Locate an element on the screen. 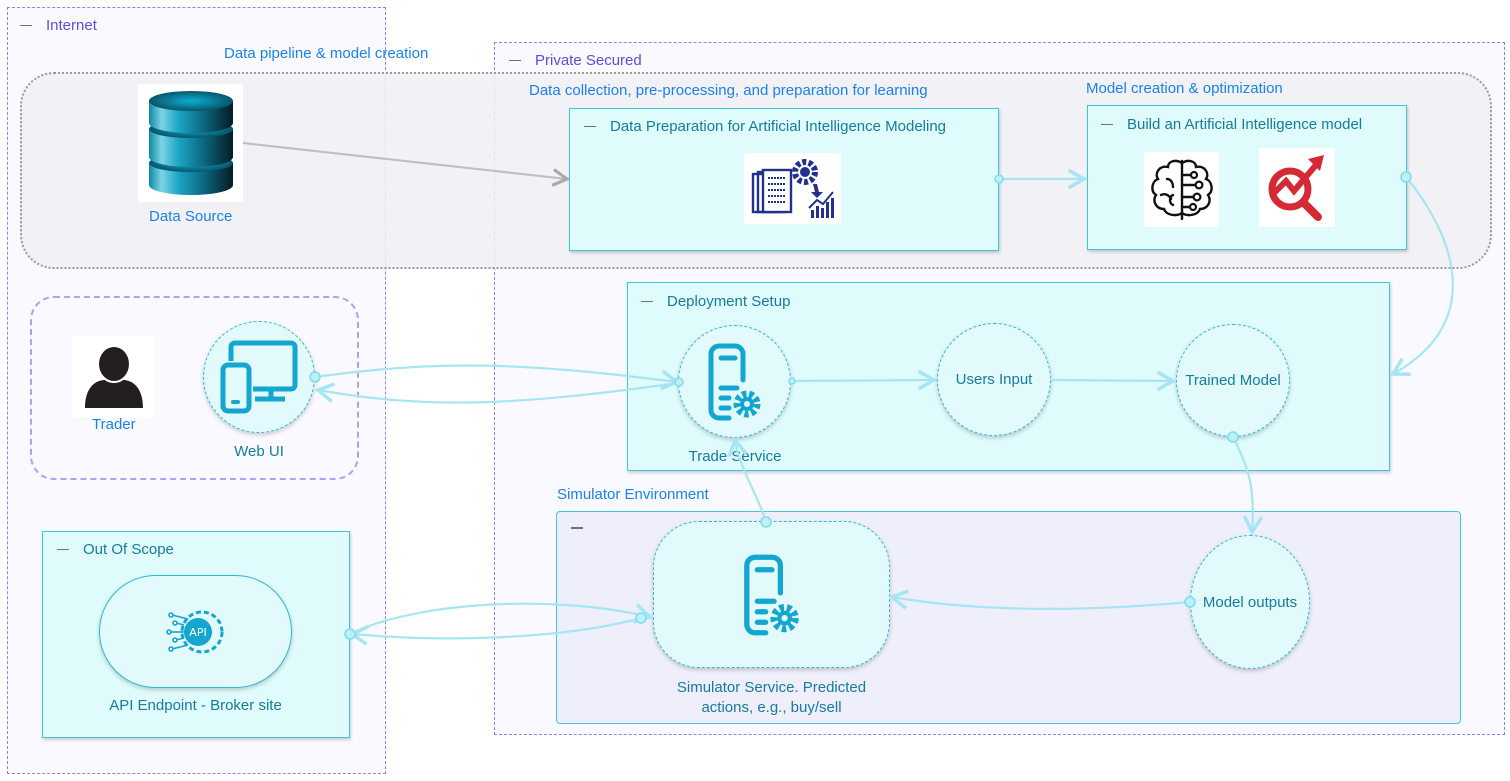 The image size is (1510, 781). ai-brain-icon is located at coordinates (1181, 189).